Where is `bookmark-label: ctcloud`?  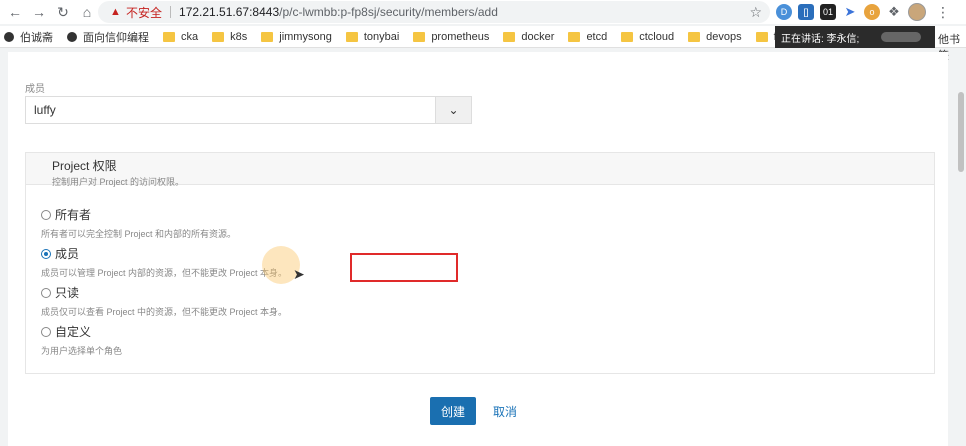 bookmark-label: ctcloud is located at coordinates (657, 36).